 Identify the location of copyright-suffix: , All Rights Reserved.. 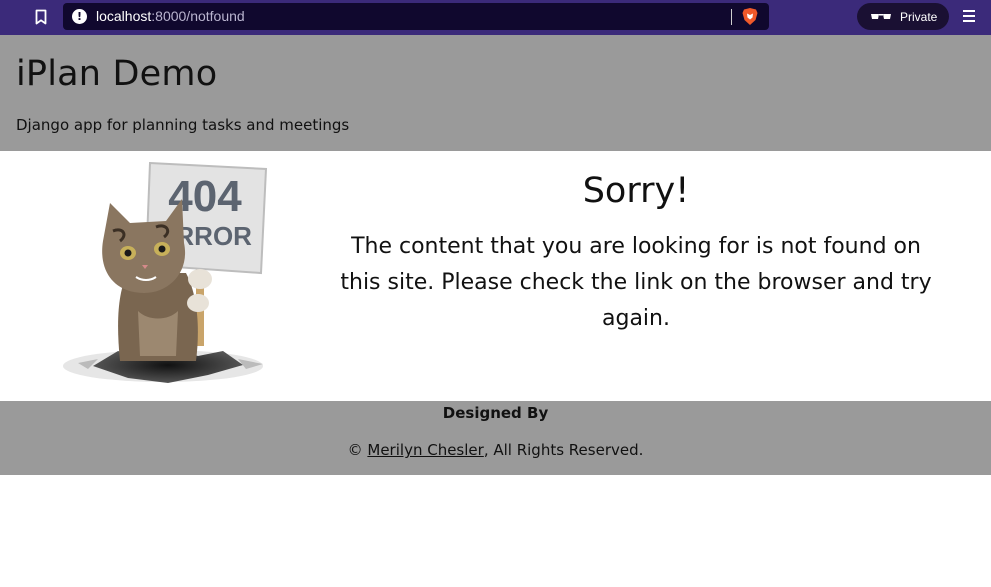
(563, 450).